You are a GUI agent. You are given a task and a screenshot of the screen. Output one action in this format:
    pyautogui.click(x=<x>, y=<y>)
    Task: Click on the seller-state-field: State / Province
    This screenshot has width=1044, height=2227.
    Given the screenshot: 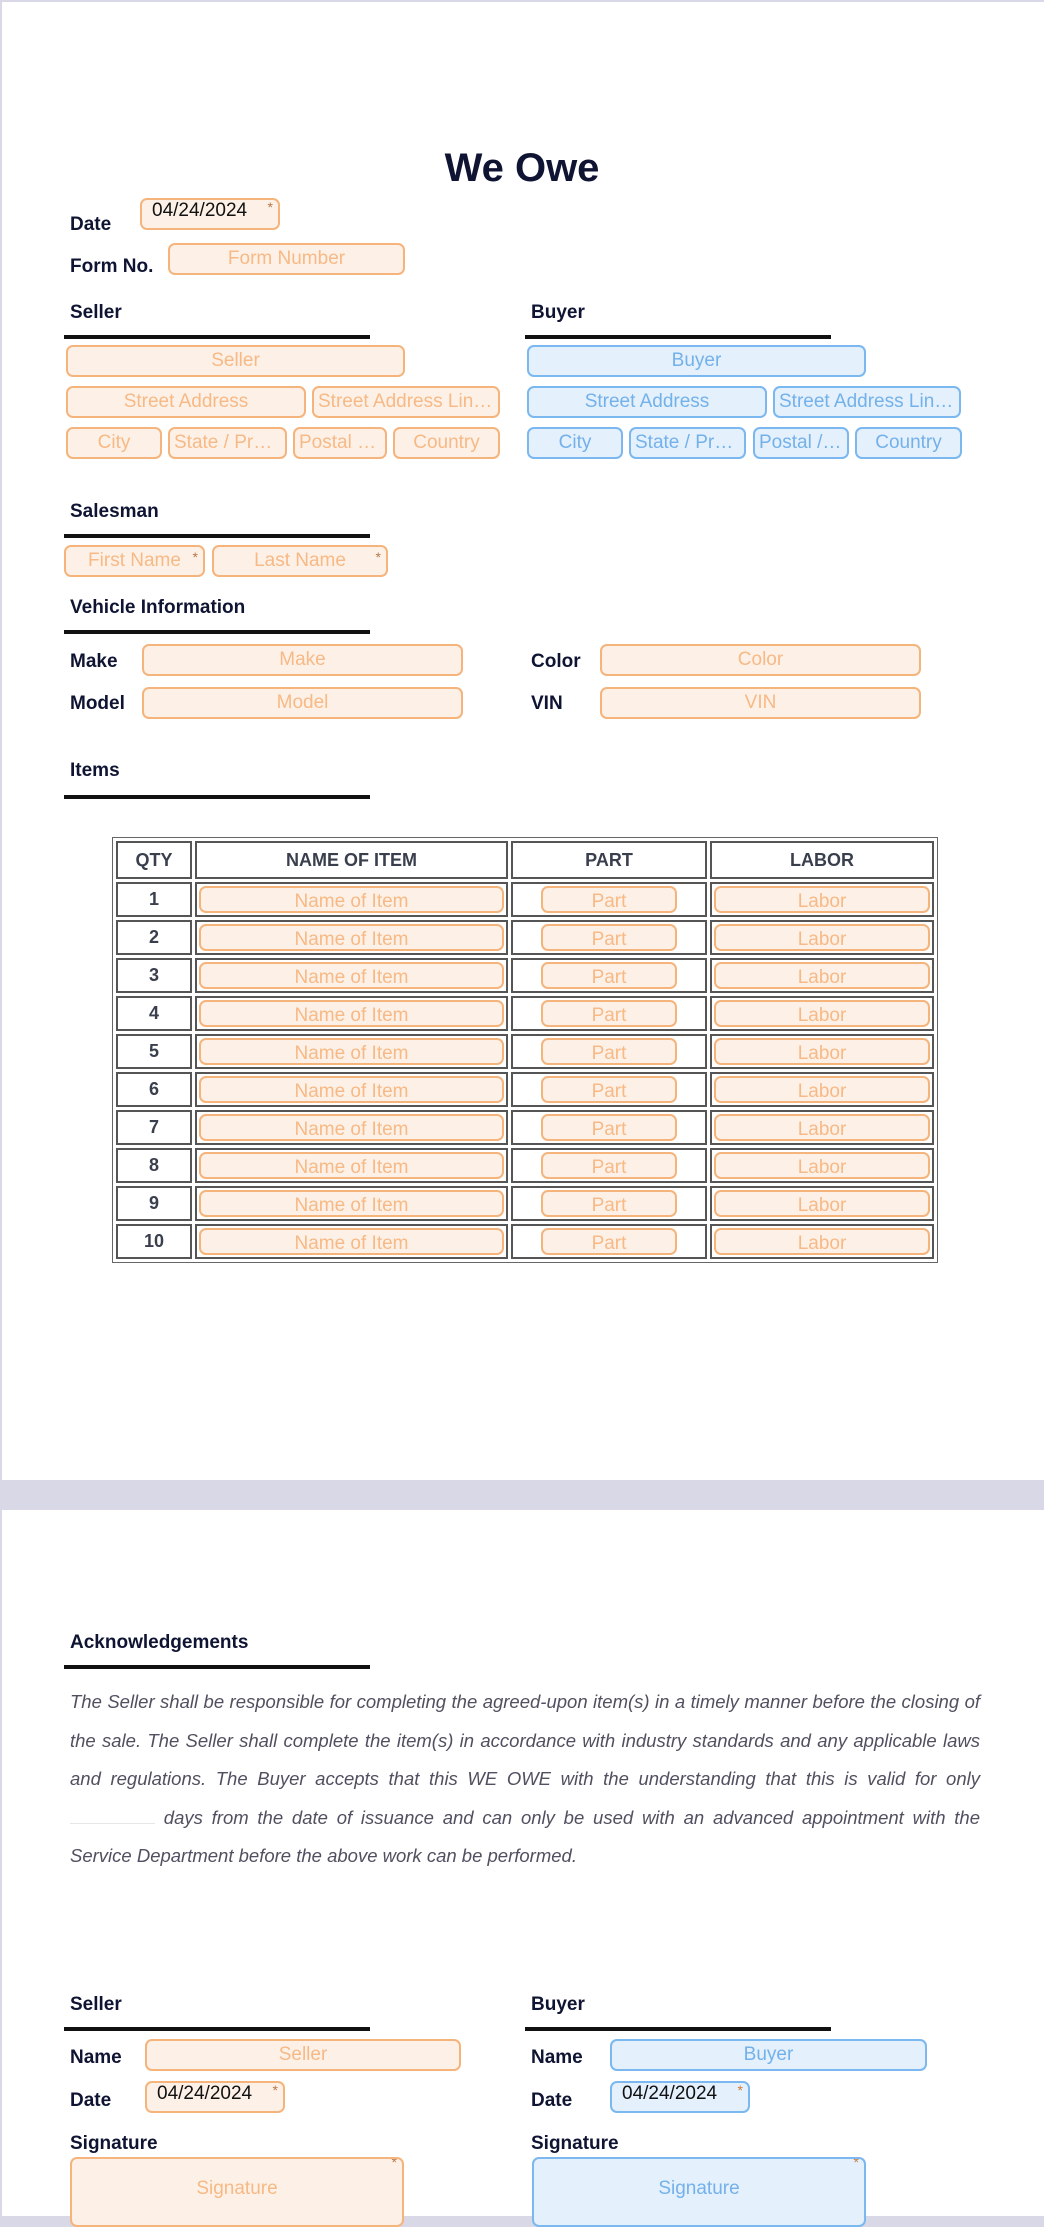 What is the action you would take?
    pyautogui.click(x=227, y=443)
    